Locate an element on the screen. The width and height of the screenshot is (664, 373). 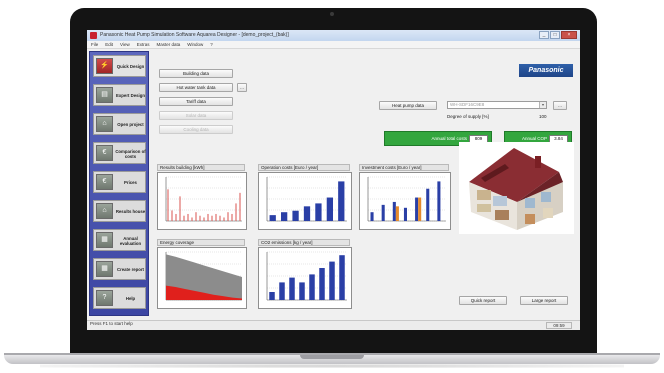
sidebar-item-prices: € Prices is located at coordinates (119, 182).